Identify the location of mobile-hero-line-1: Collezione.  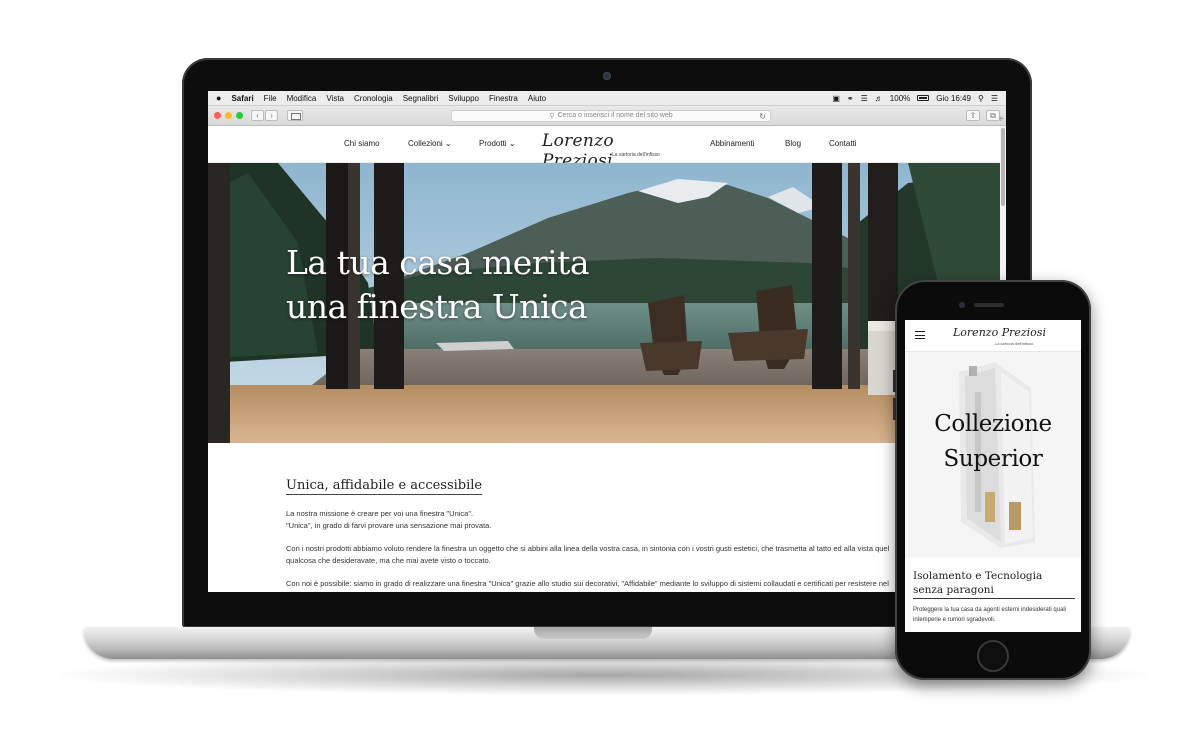
(993, 424).